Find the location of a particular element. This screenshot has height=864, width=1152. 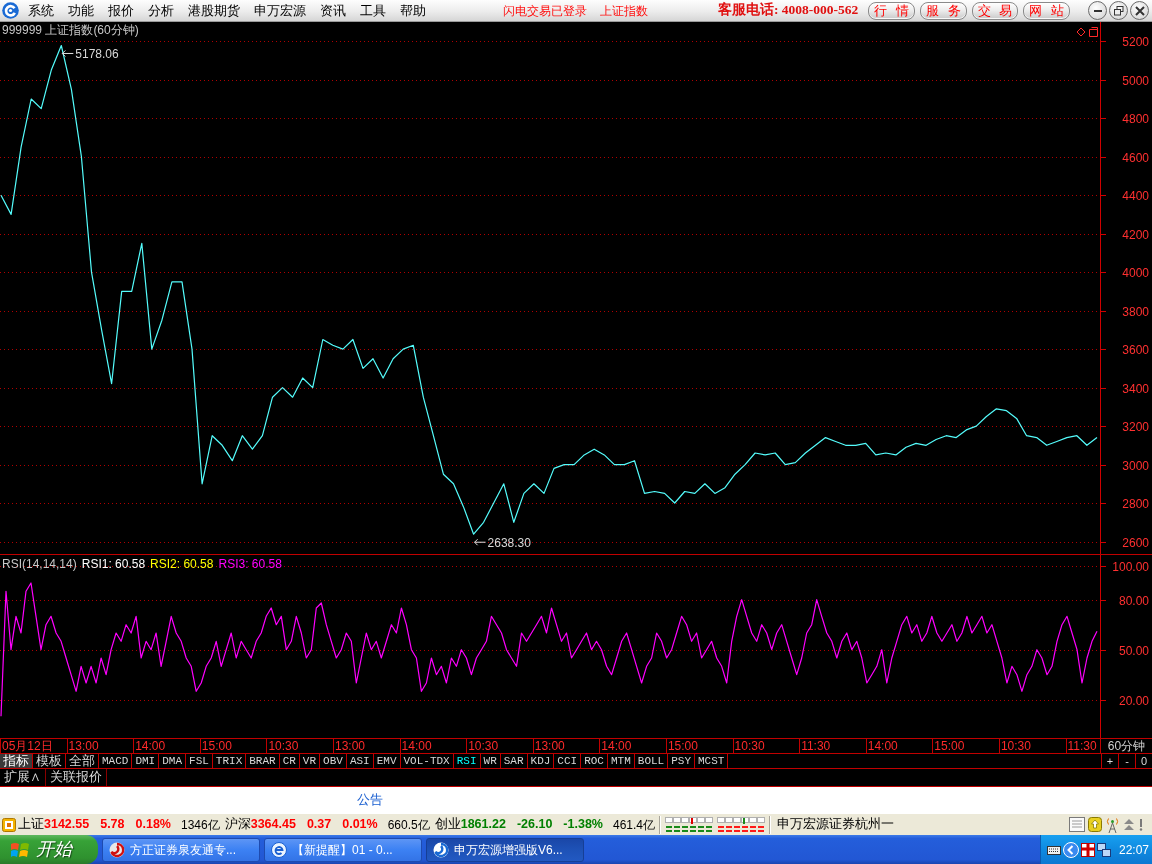

index-value: 3364.45 is located at coordinates (273, 825).